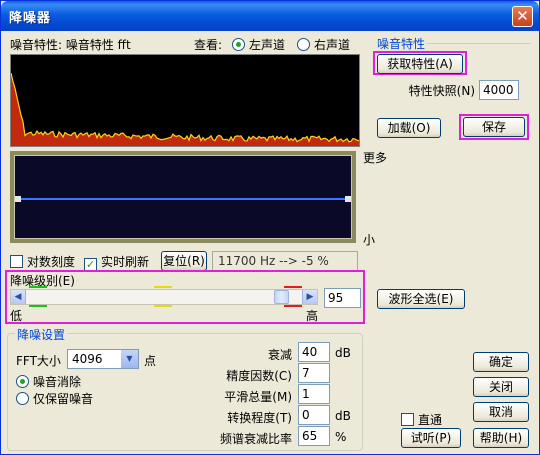 Image resolution: width=540 pixels, height=455 pixels. I want to click on remove-noise-label: 噪音消除, so click(57, 382).